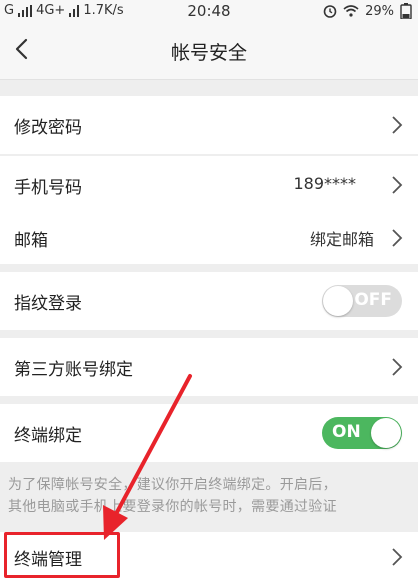  Describe the element at coordinates (147, 457) in the screenshot. I see `annotation-arrow-icon` at that location.